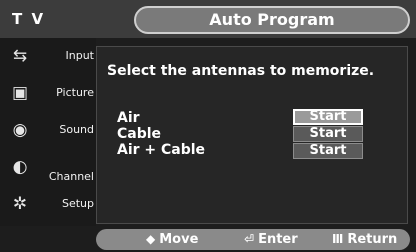 This screenshot has width=416, height=252. What do you see at coordinates (272, 20) in the screenshot?
I see `page-title: Auto Program` at bounding box center [272, 20].